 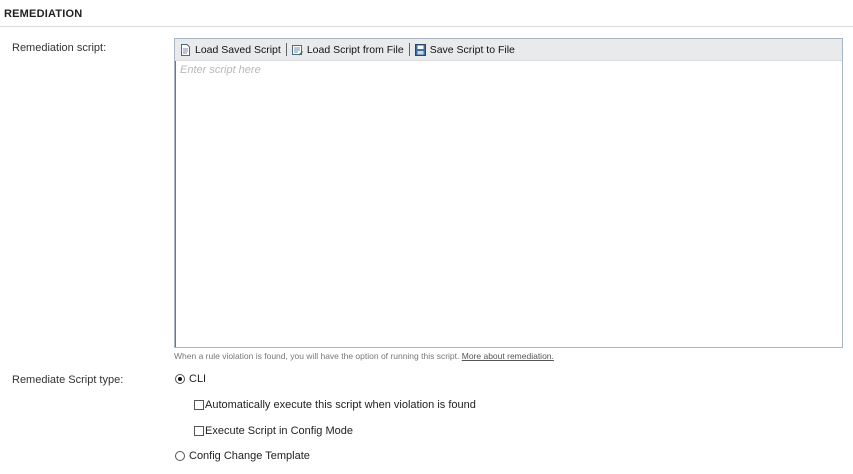 I want to click on load-script-from-file-button: Load Script from File, so click(x=347, y=49).